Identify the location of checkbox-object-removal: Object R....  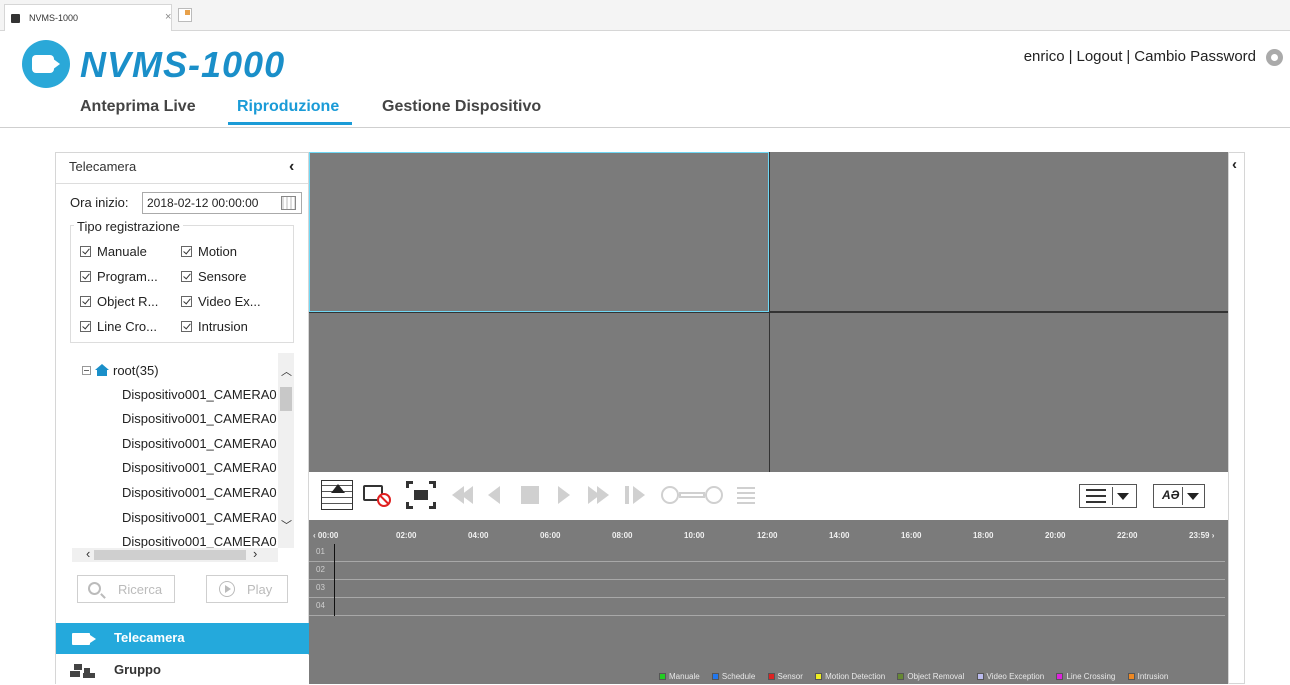
(119, 301).